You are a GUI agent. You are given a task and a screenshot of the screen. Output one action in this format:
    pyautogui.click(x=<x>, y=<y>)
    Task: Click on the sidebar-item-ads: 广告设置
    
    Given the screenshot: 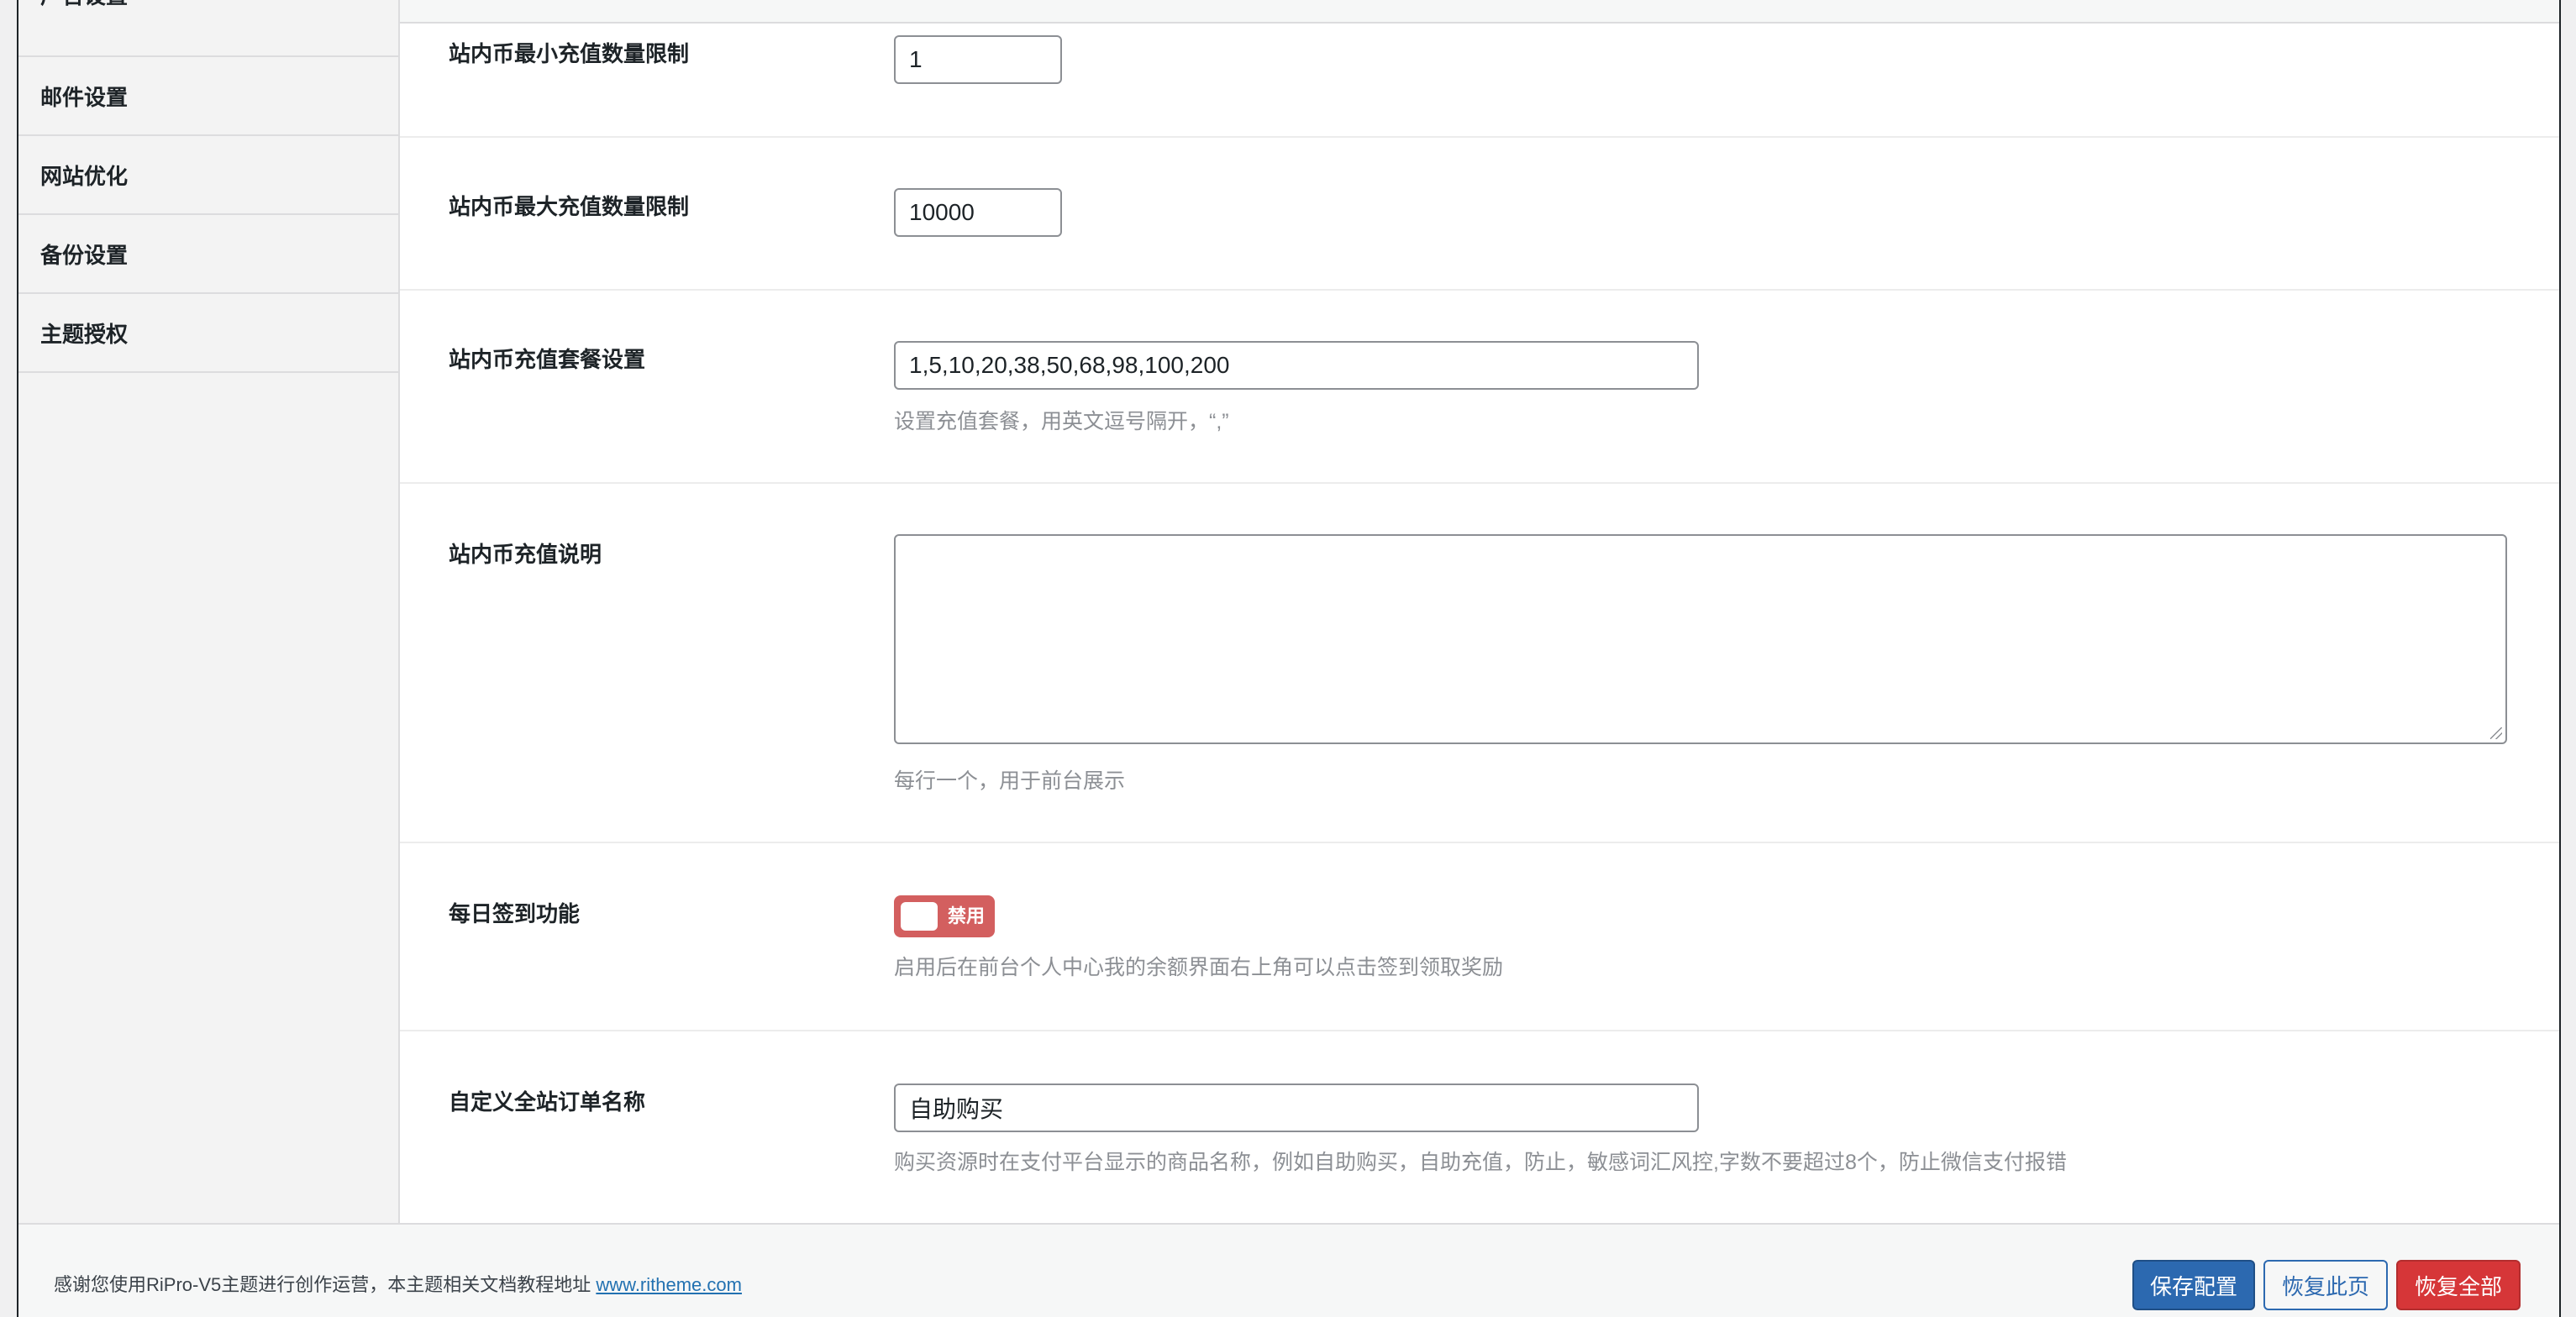 What is the action you would take?
    pyautogui.click(x=208, y=29)
    